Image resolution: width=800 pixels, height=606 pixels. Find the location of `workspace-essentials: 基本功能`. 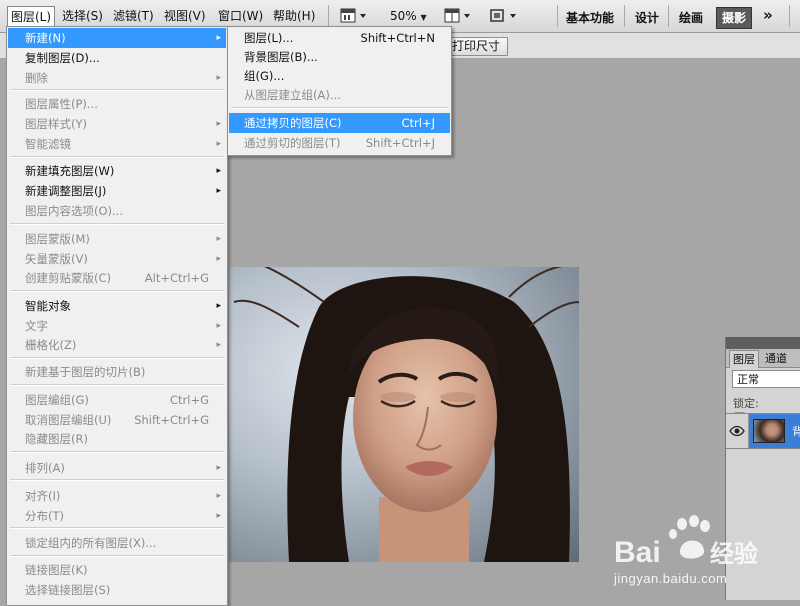

workspace-essentials: 基本功能 is located at coordinates (590, 17).